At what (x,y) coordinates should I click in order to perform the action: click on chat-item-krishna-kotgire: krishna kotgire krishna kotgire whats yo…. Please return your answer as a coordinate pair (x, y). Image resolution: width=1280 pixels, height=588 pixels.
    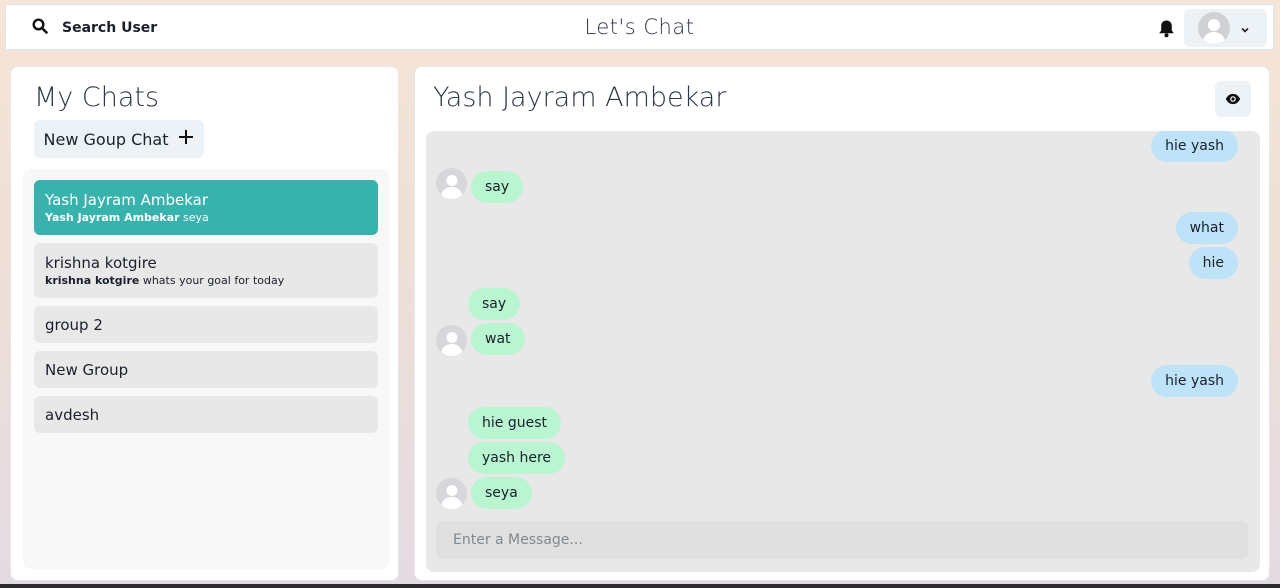
    Looking at the image, I should click on (206, 270).